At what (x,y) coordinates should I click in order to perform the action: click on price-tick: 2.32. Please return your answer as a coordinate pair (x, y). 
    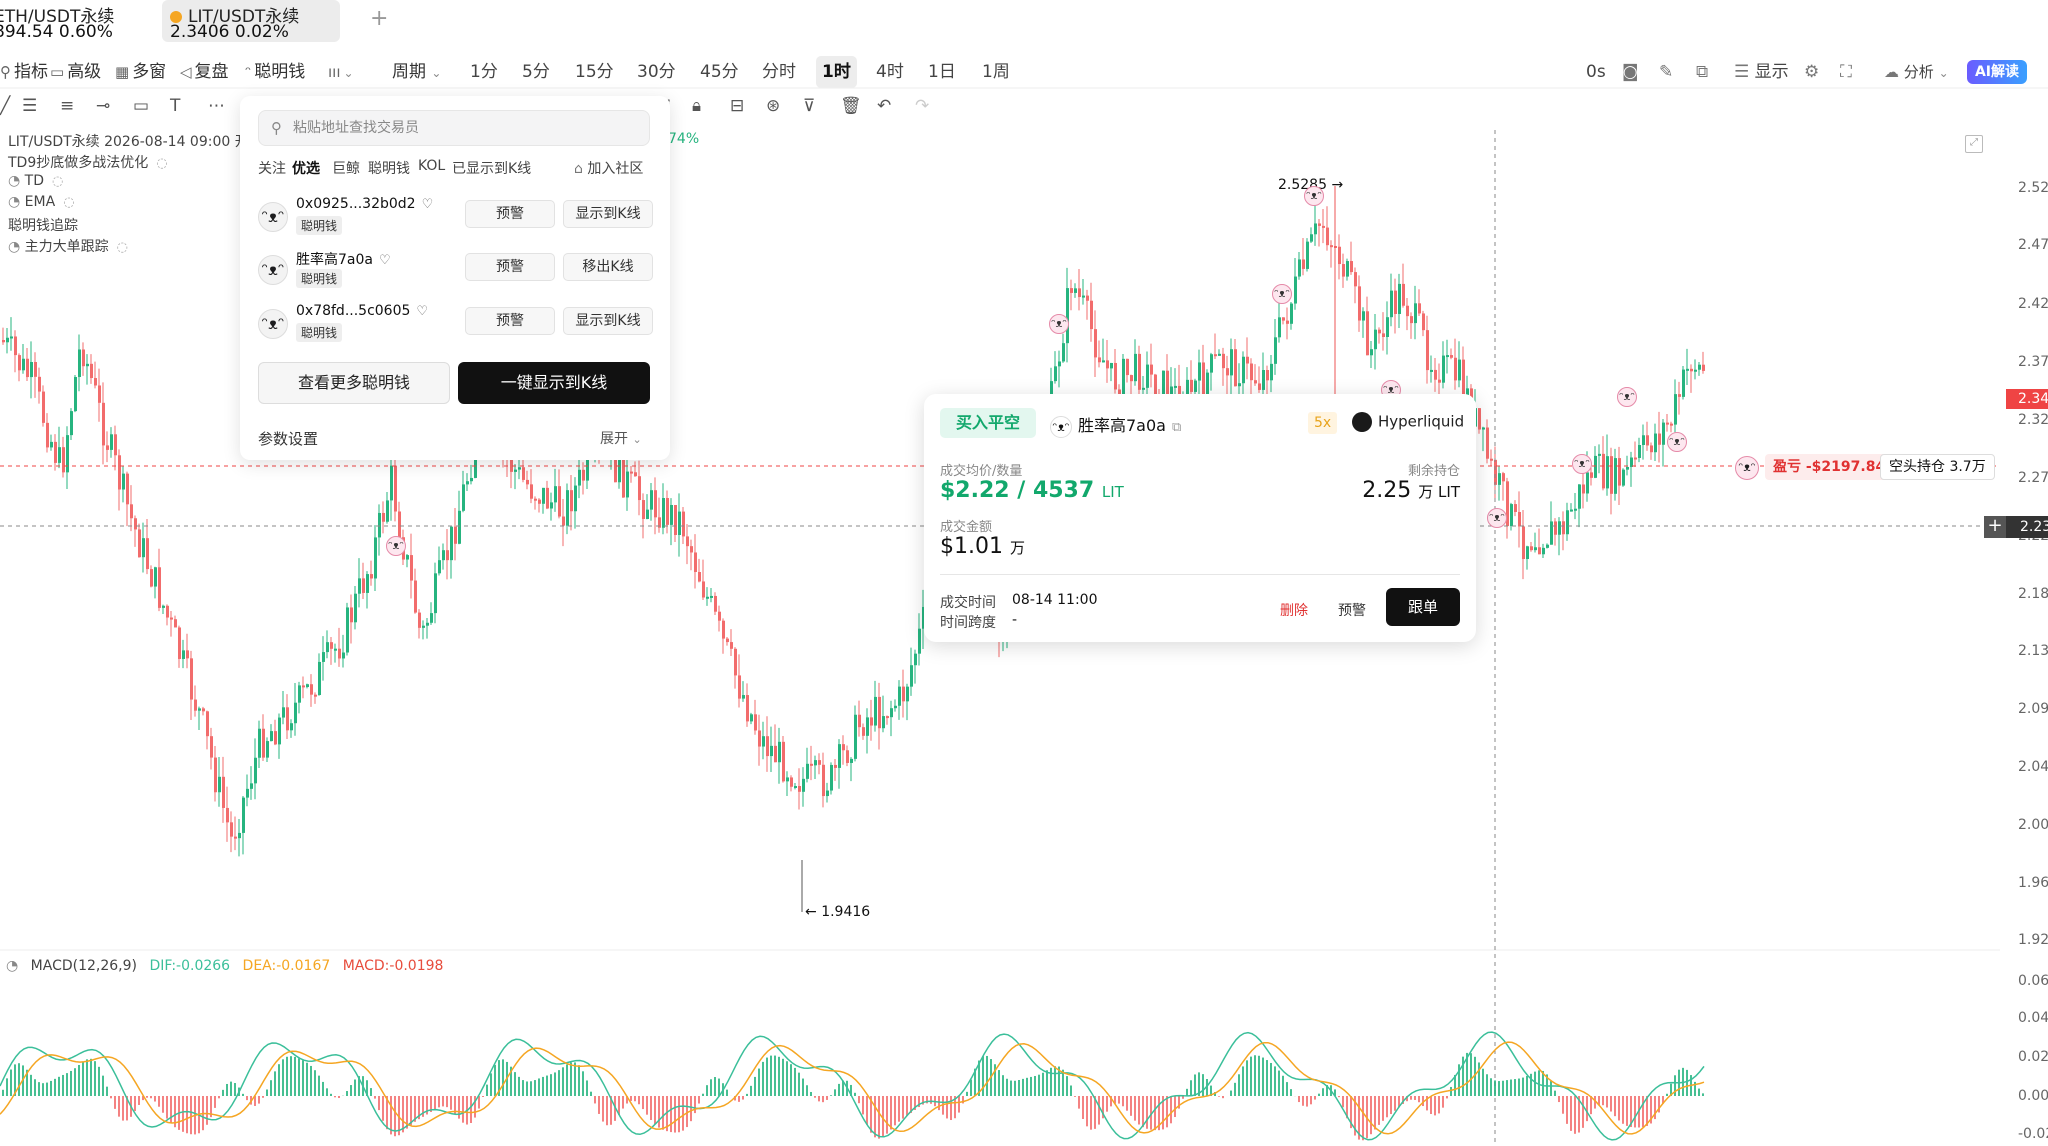
    Looking at the image, I should click on (2033, 420).